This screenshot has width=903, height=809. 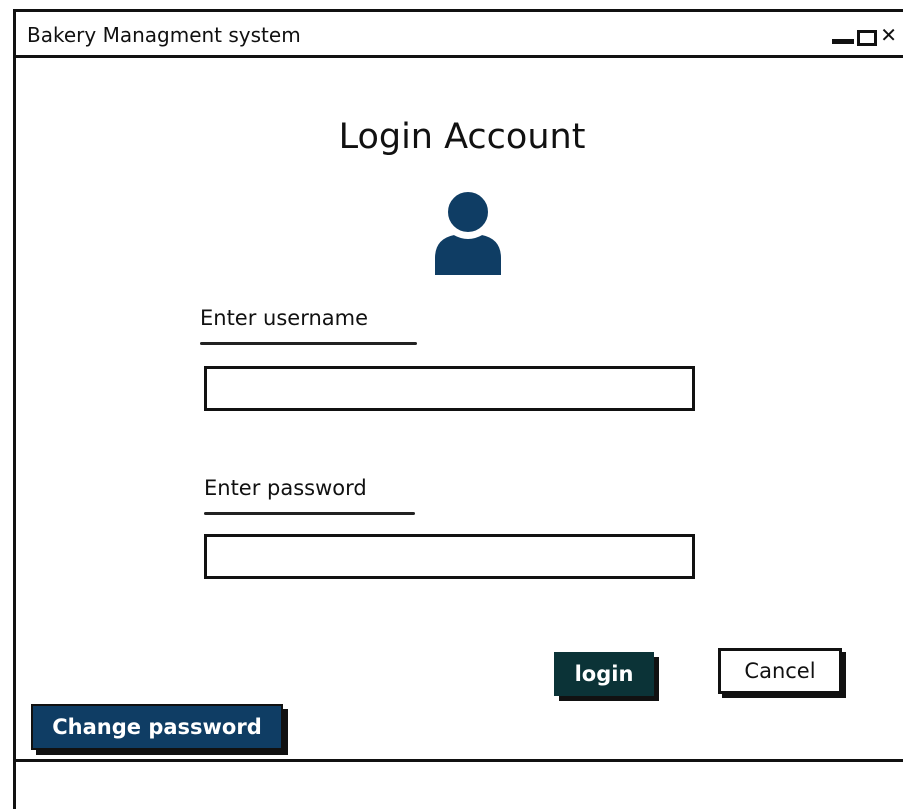 What do you see at coordinates (284, 318) in the screenshot?
I see `username-label: Enter username` at bounding box center [284, 318].